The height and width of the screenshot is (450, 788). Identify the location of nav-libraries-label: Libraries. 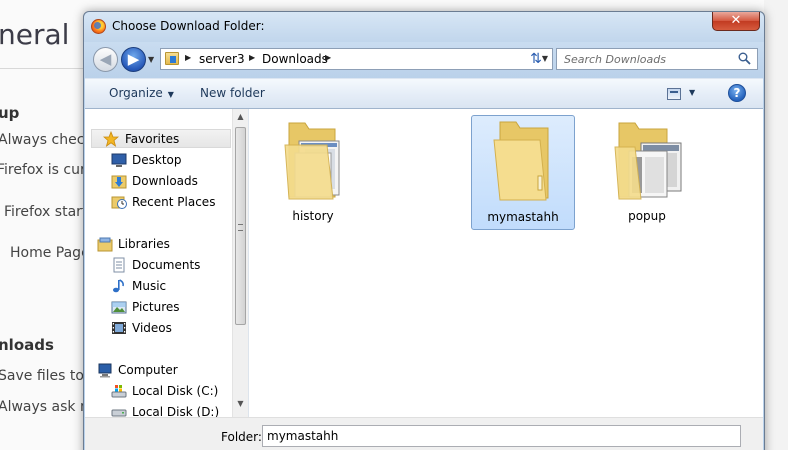
(144, 244).